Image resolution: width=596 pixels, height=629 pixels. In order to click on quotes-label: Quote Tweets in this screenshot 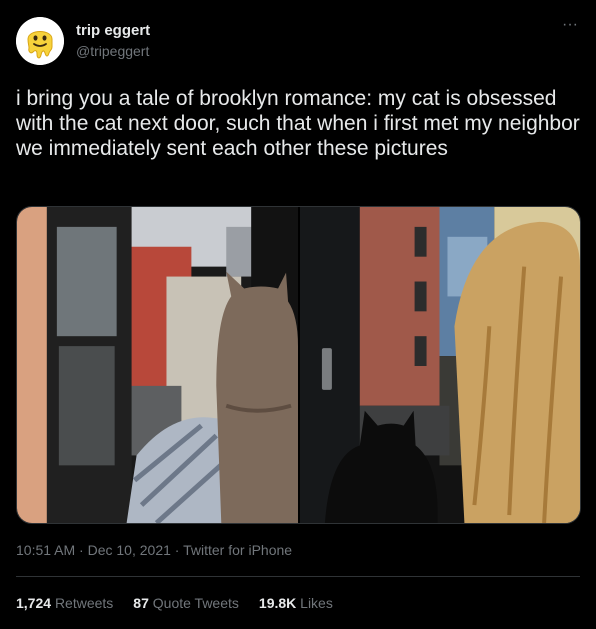, I will do `click(195, 603)`.